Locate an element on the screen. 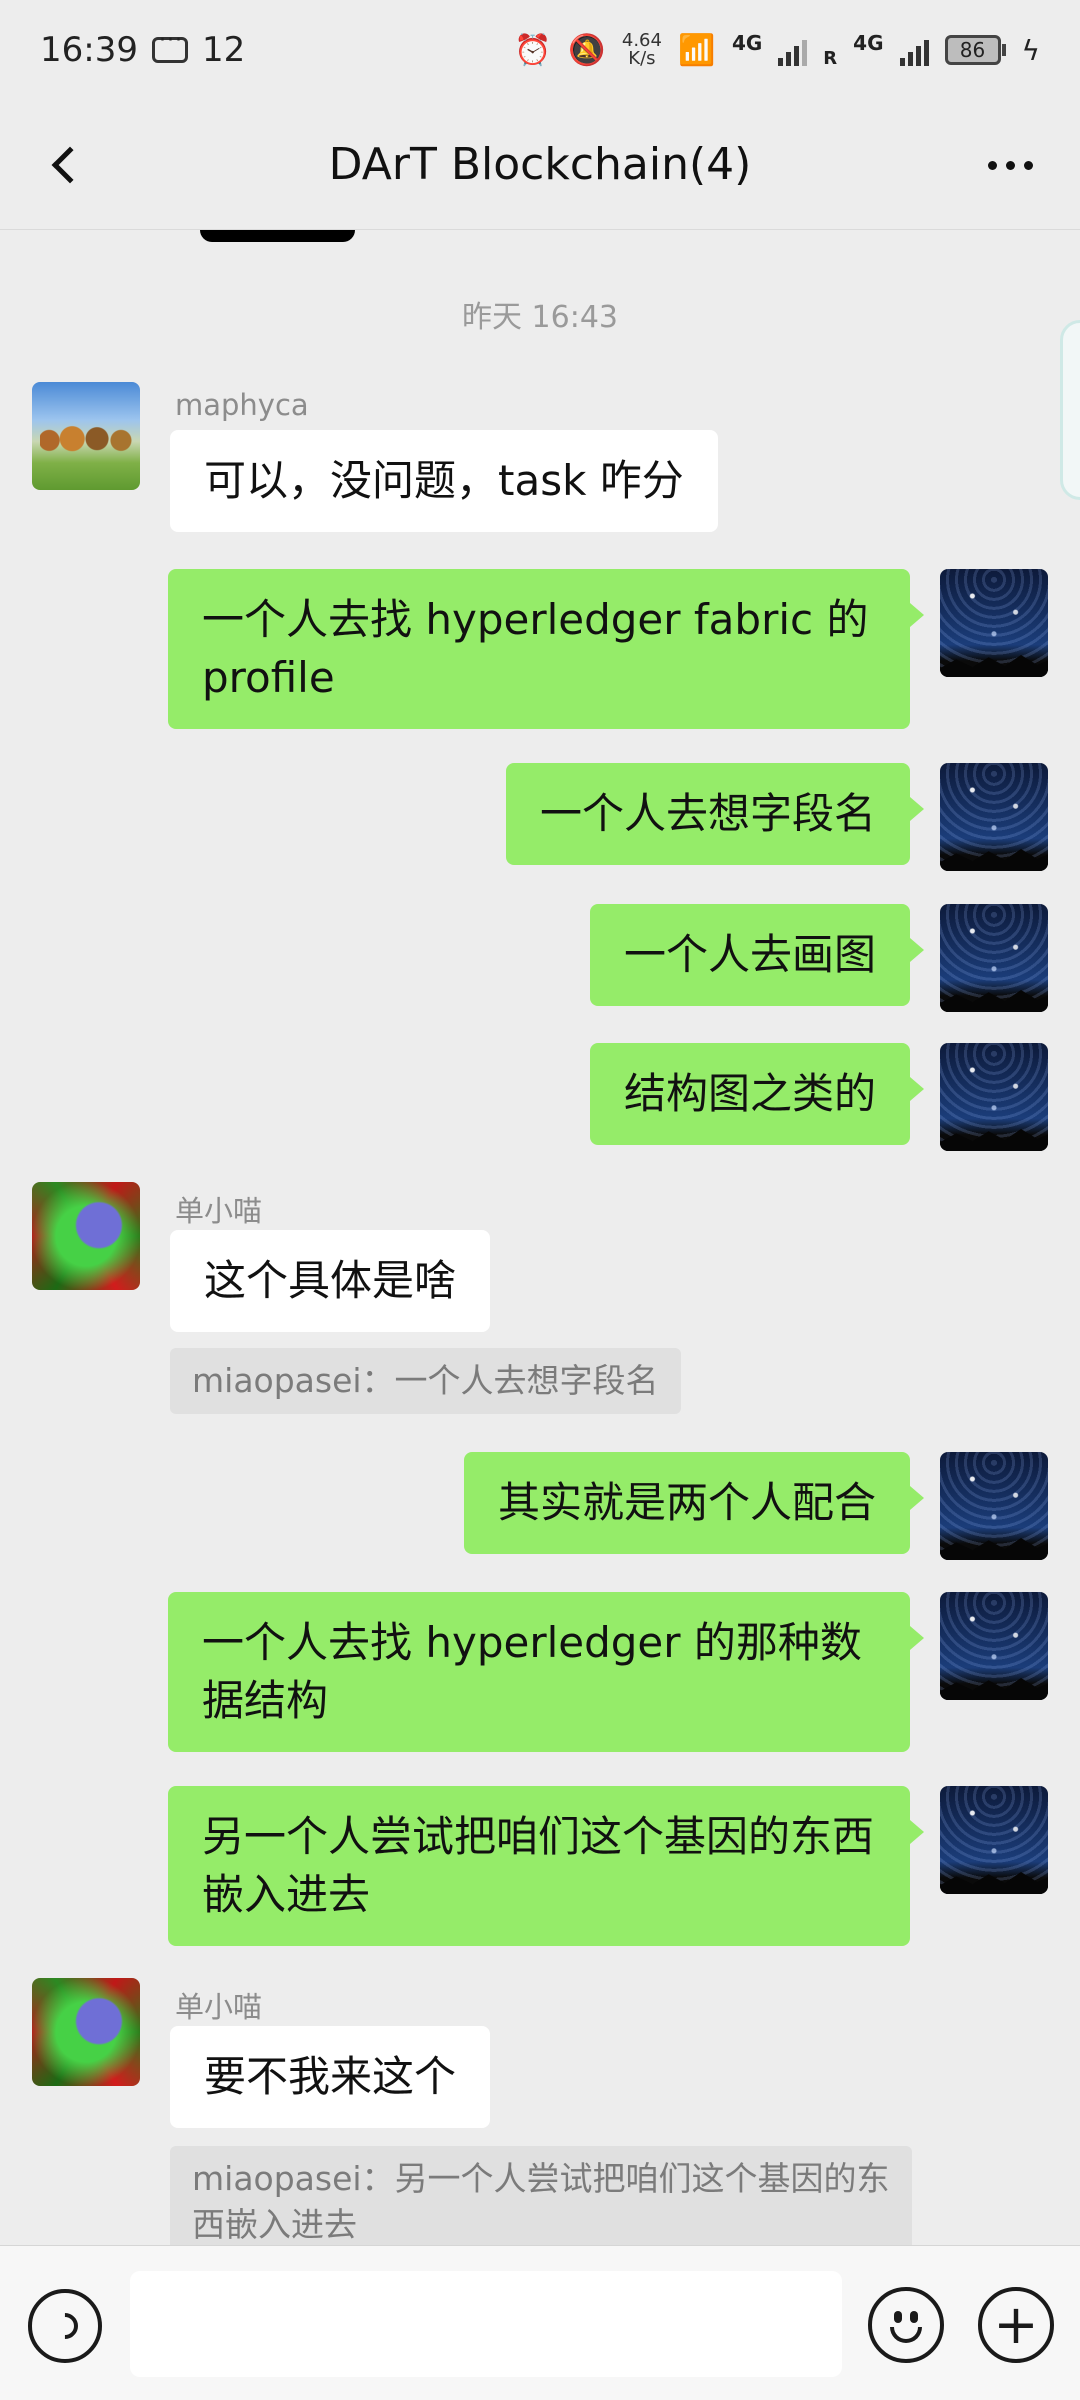  emoji-icon is located at coordinates (898, 2317).